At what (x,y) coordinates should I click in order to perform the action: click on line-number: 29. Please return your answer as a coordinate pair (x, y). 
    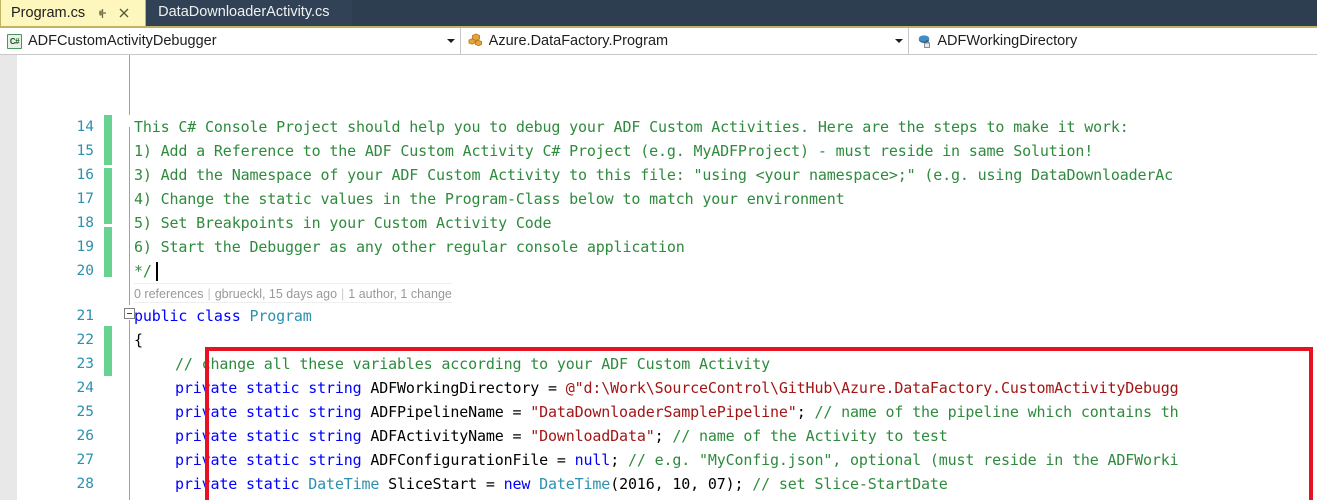
    Looking at the image, I should click on (59, 498).